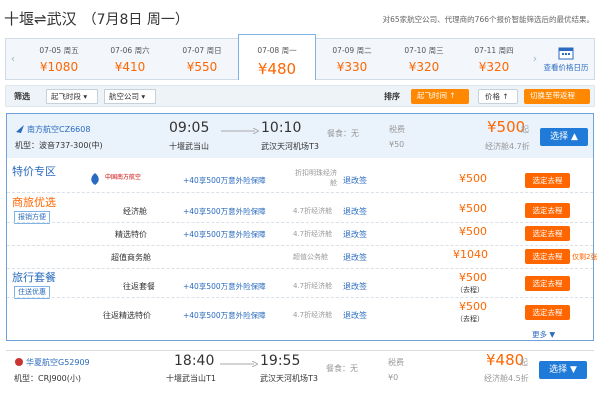 Image resolution: width=600 pixels, height=400 pixels. I want to click on fare-name: 往返精选特价, so click(127, 315).